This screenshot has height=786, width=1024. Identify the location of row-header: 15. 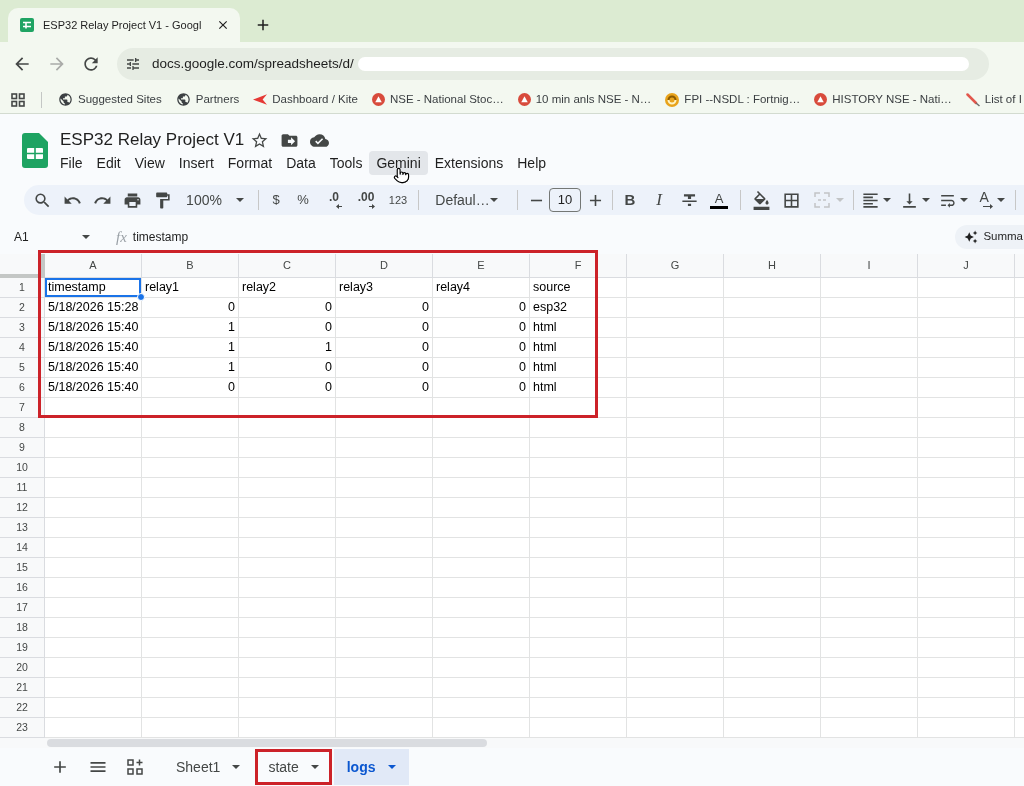
(22, 568).